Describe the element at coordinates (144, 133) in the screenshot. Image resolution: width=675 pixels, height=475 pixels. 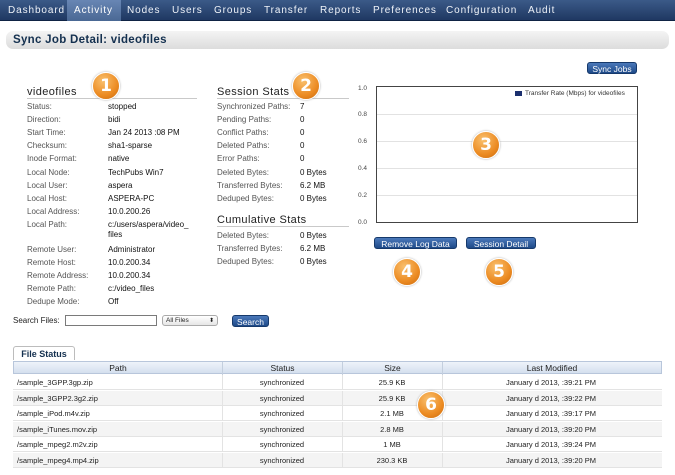
I see `field-value: Jan 24 2013 :08 PM` at that location.